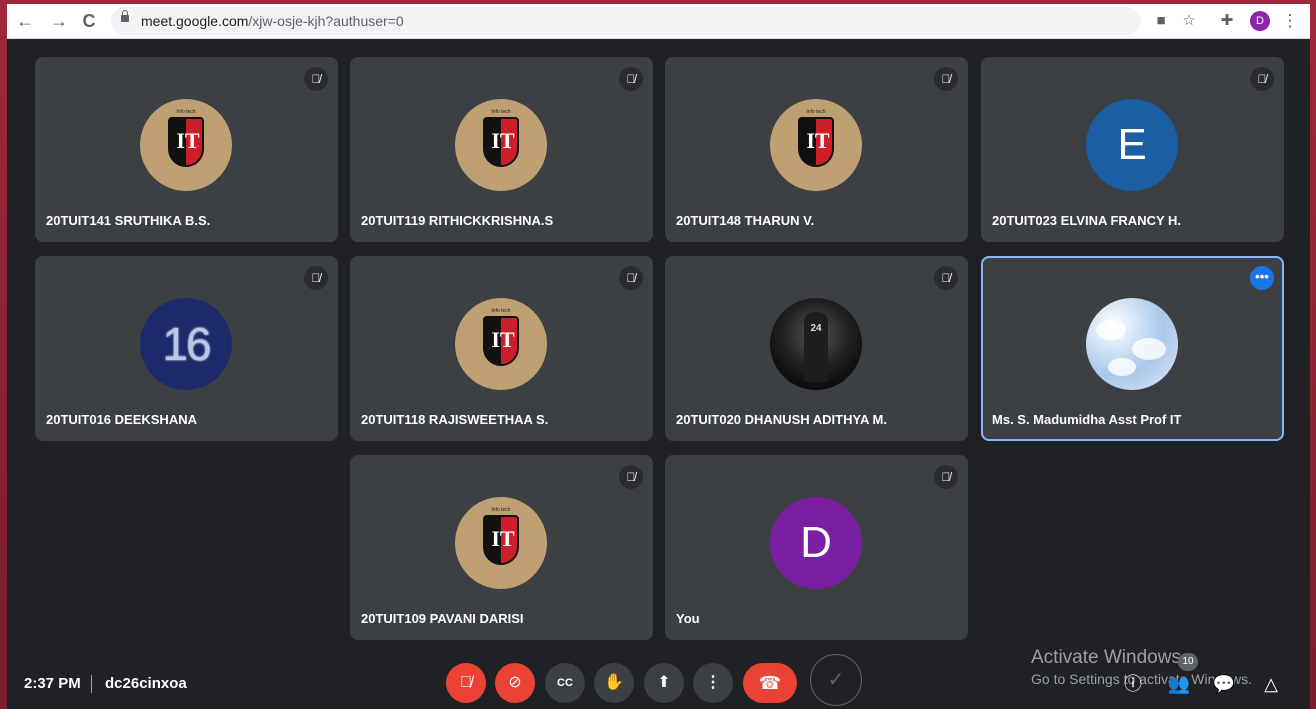 Image resolution: width=1316 pixels, height=709 pixels. Describe the element at coordinates (466, 683) in the screenshot. I see `mic-toggle-button: 🎙̸` at that location.